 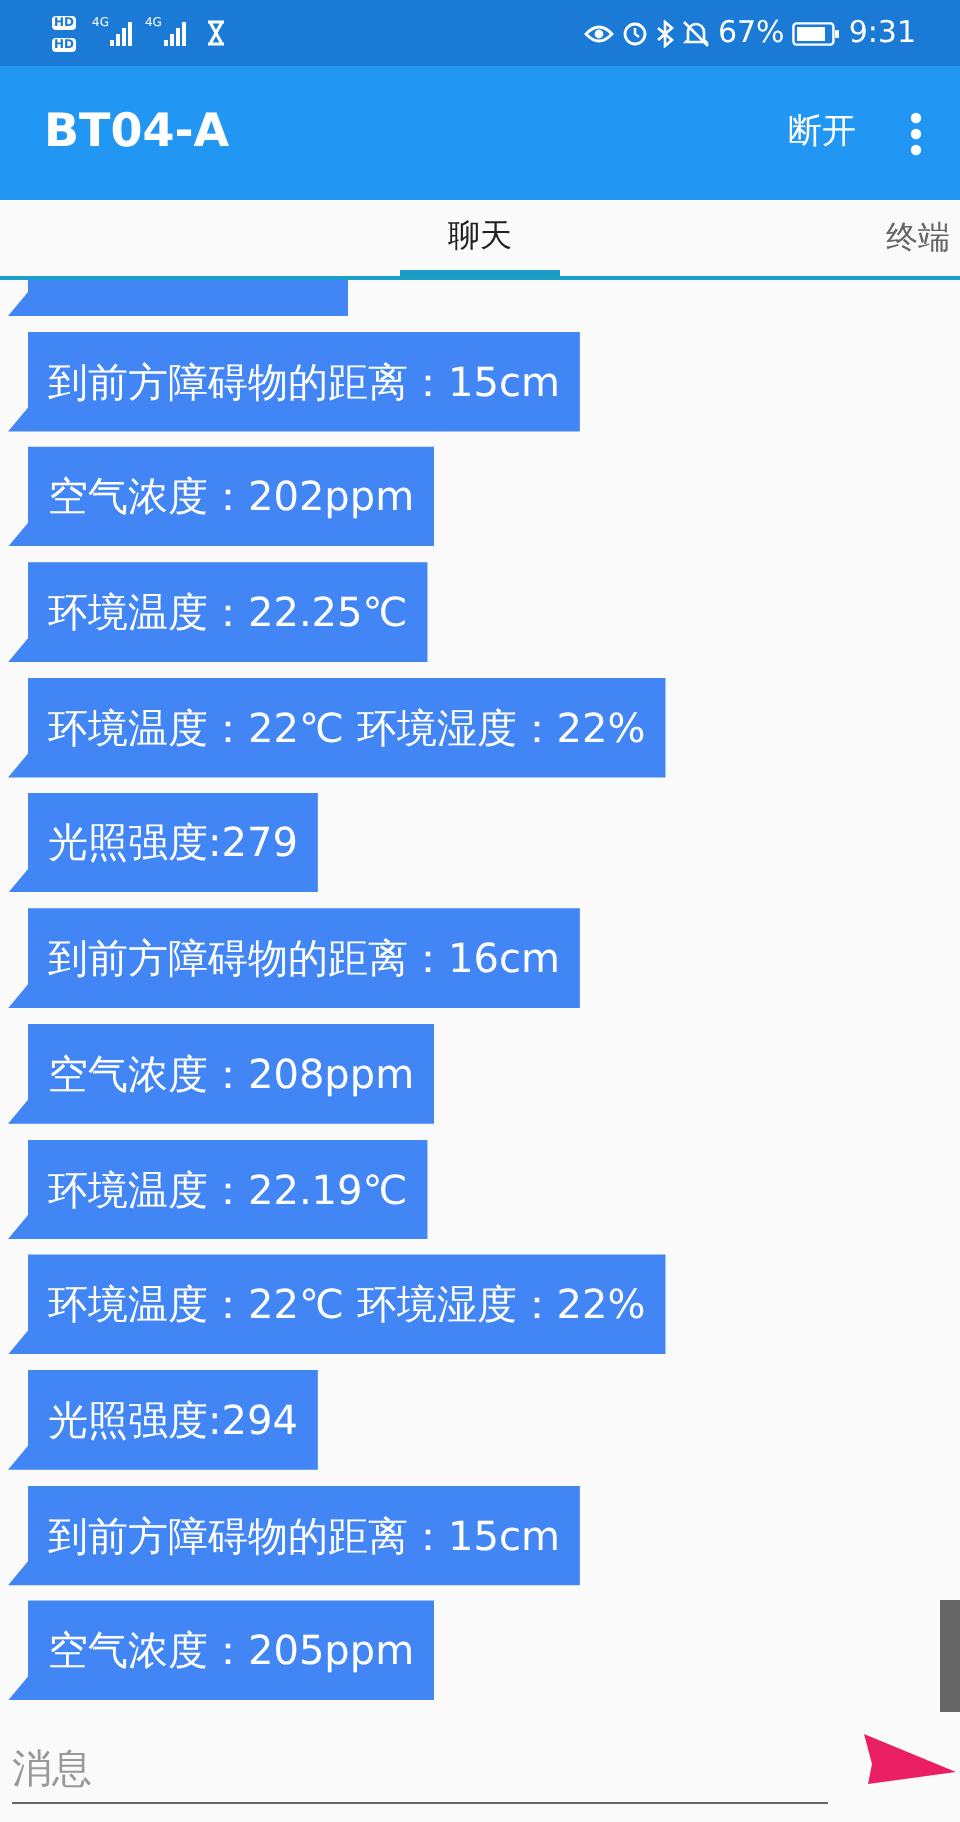 What do you see at coordinates (218, 612) in the screenshot?
I see `message-bubble: 环境温度：22.25℃` at bounding box center [218, 612].